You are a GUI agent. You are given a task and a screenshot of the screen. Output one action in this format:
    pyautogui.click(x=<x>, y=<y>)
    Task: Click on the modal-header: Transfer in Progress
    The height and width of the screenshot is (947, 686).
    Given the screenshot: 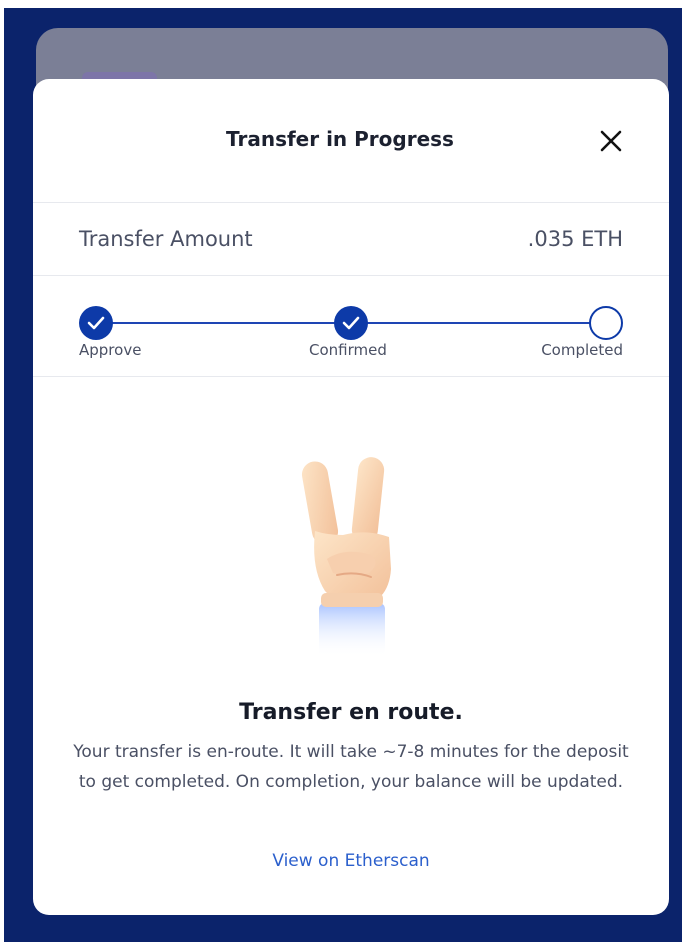 What is the action you would take?
    pyautogui.click(x=351, y=141)
    